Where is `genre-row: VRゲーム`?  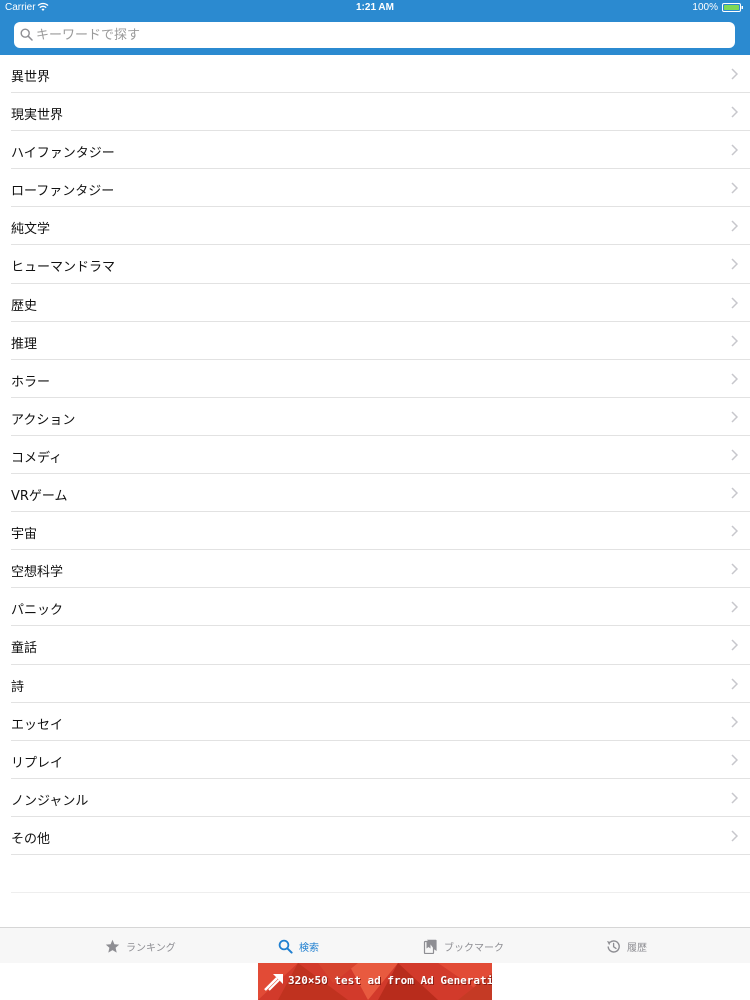 genre-row: VRゲーム is located at coordinates (375, 493).